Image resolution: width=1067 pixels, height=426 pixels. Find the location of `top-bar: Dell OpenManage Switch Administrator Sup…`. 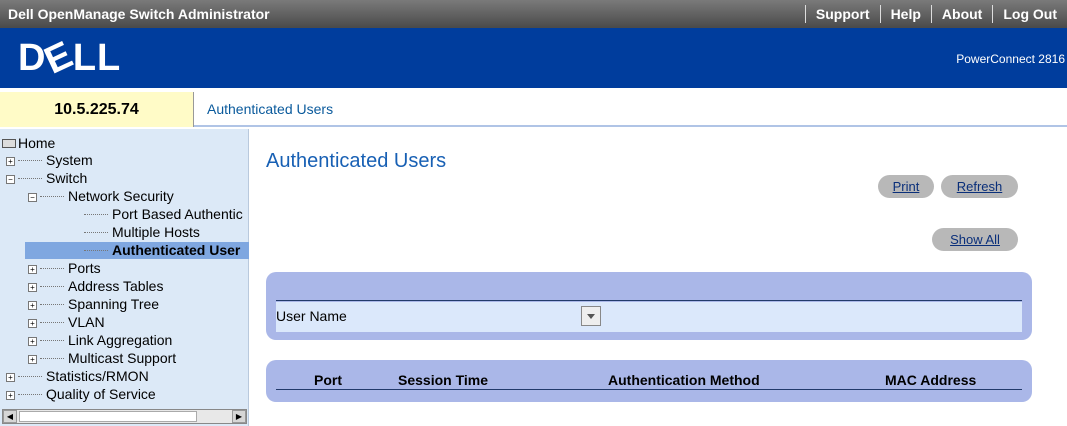

top-bar: Dell OpenManage Switch Administrator Sup… is located at coordinates (533, 14).